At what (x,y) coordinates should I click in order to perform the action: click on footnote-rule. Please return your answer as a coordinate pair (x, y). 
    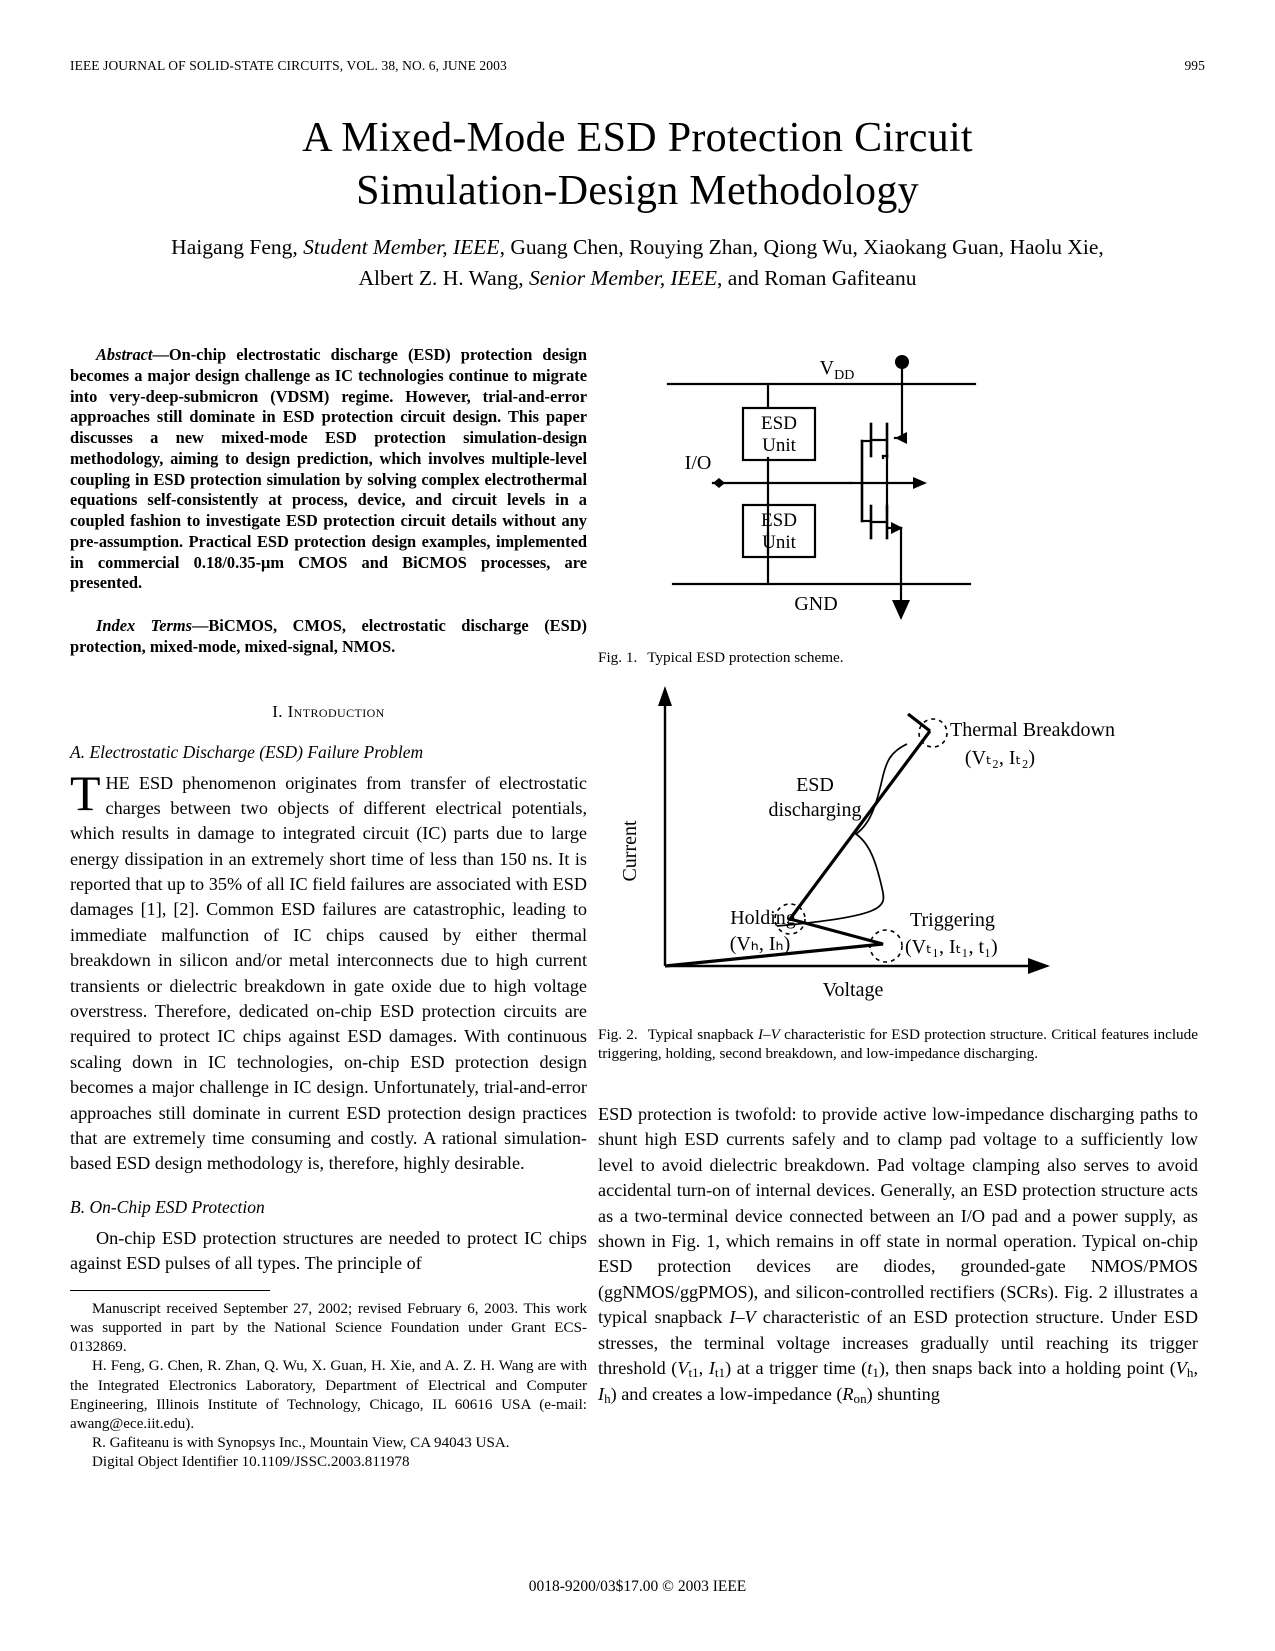
    Looking at the image, I should click on (170, 1290).